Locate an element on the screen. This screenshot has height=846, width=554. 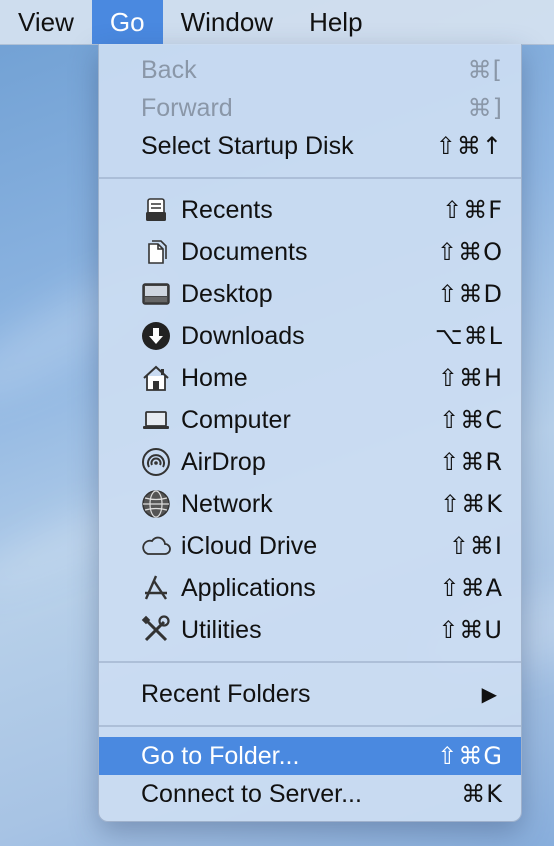
menu-go: Go is located at coordinates (127, 22).